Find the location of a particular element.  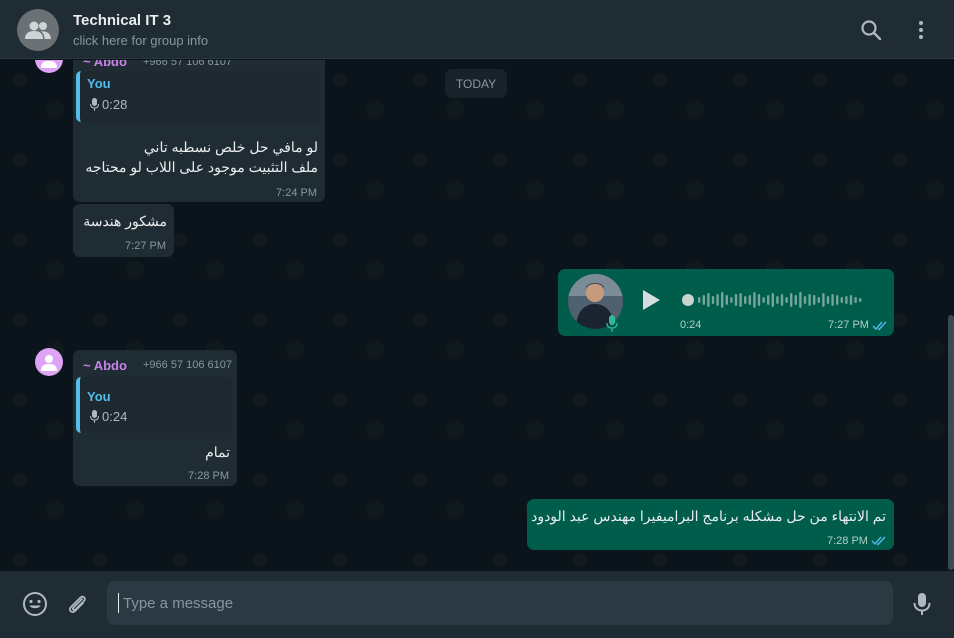

quote-duration: 0:24 is located at coordinates (115, 416).